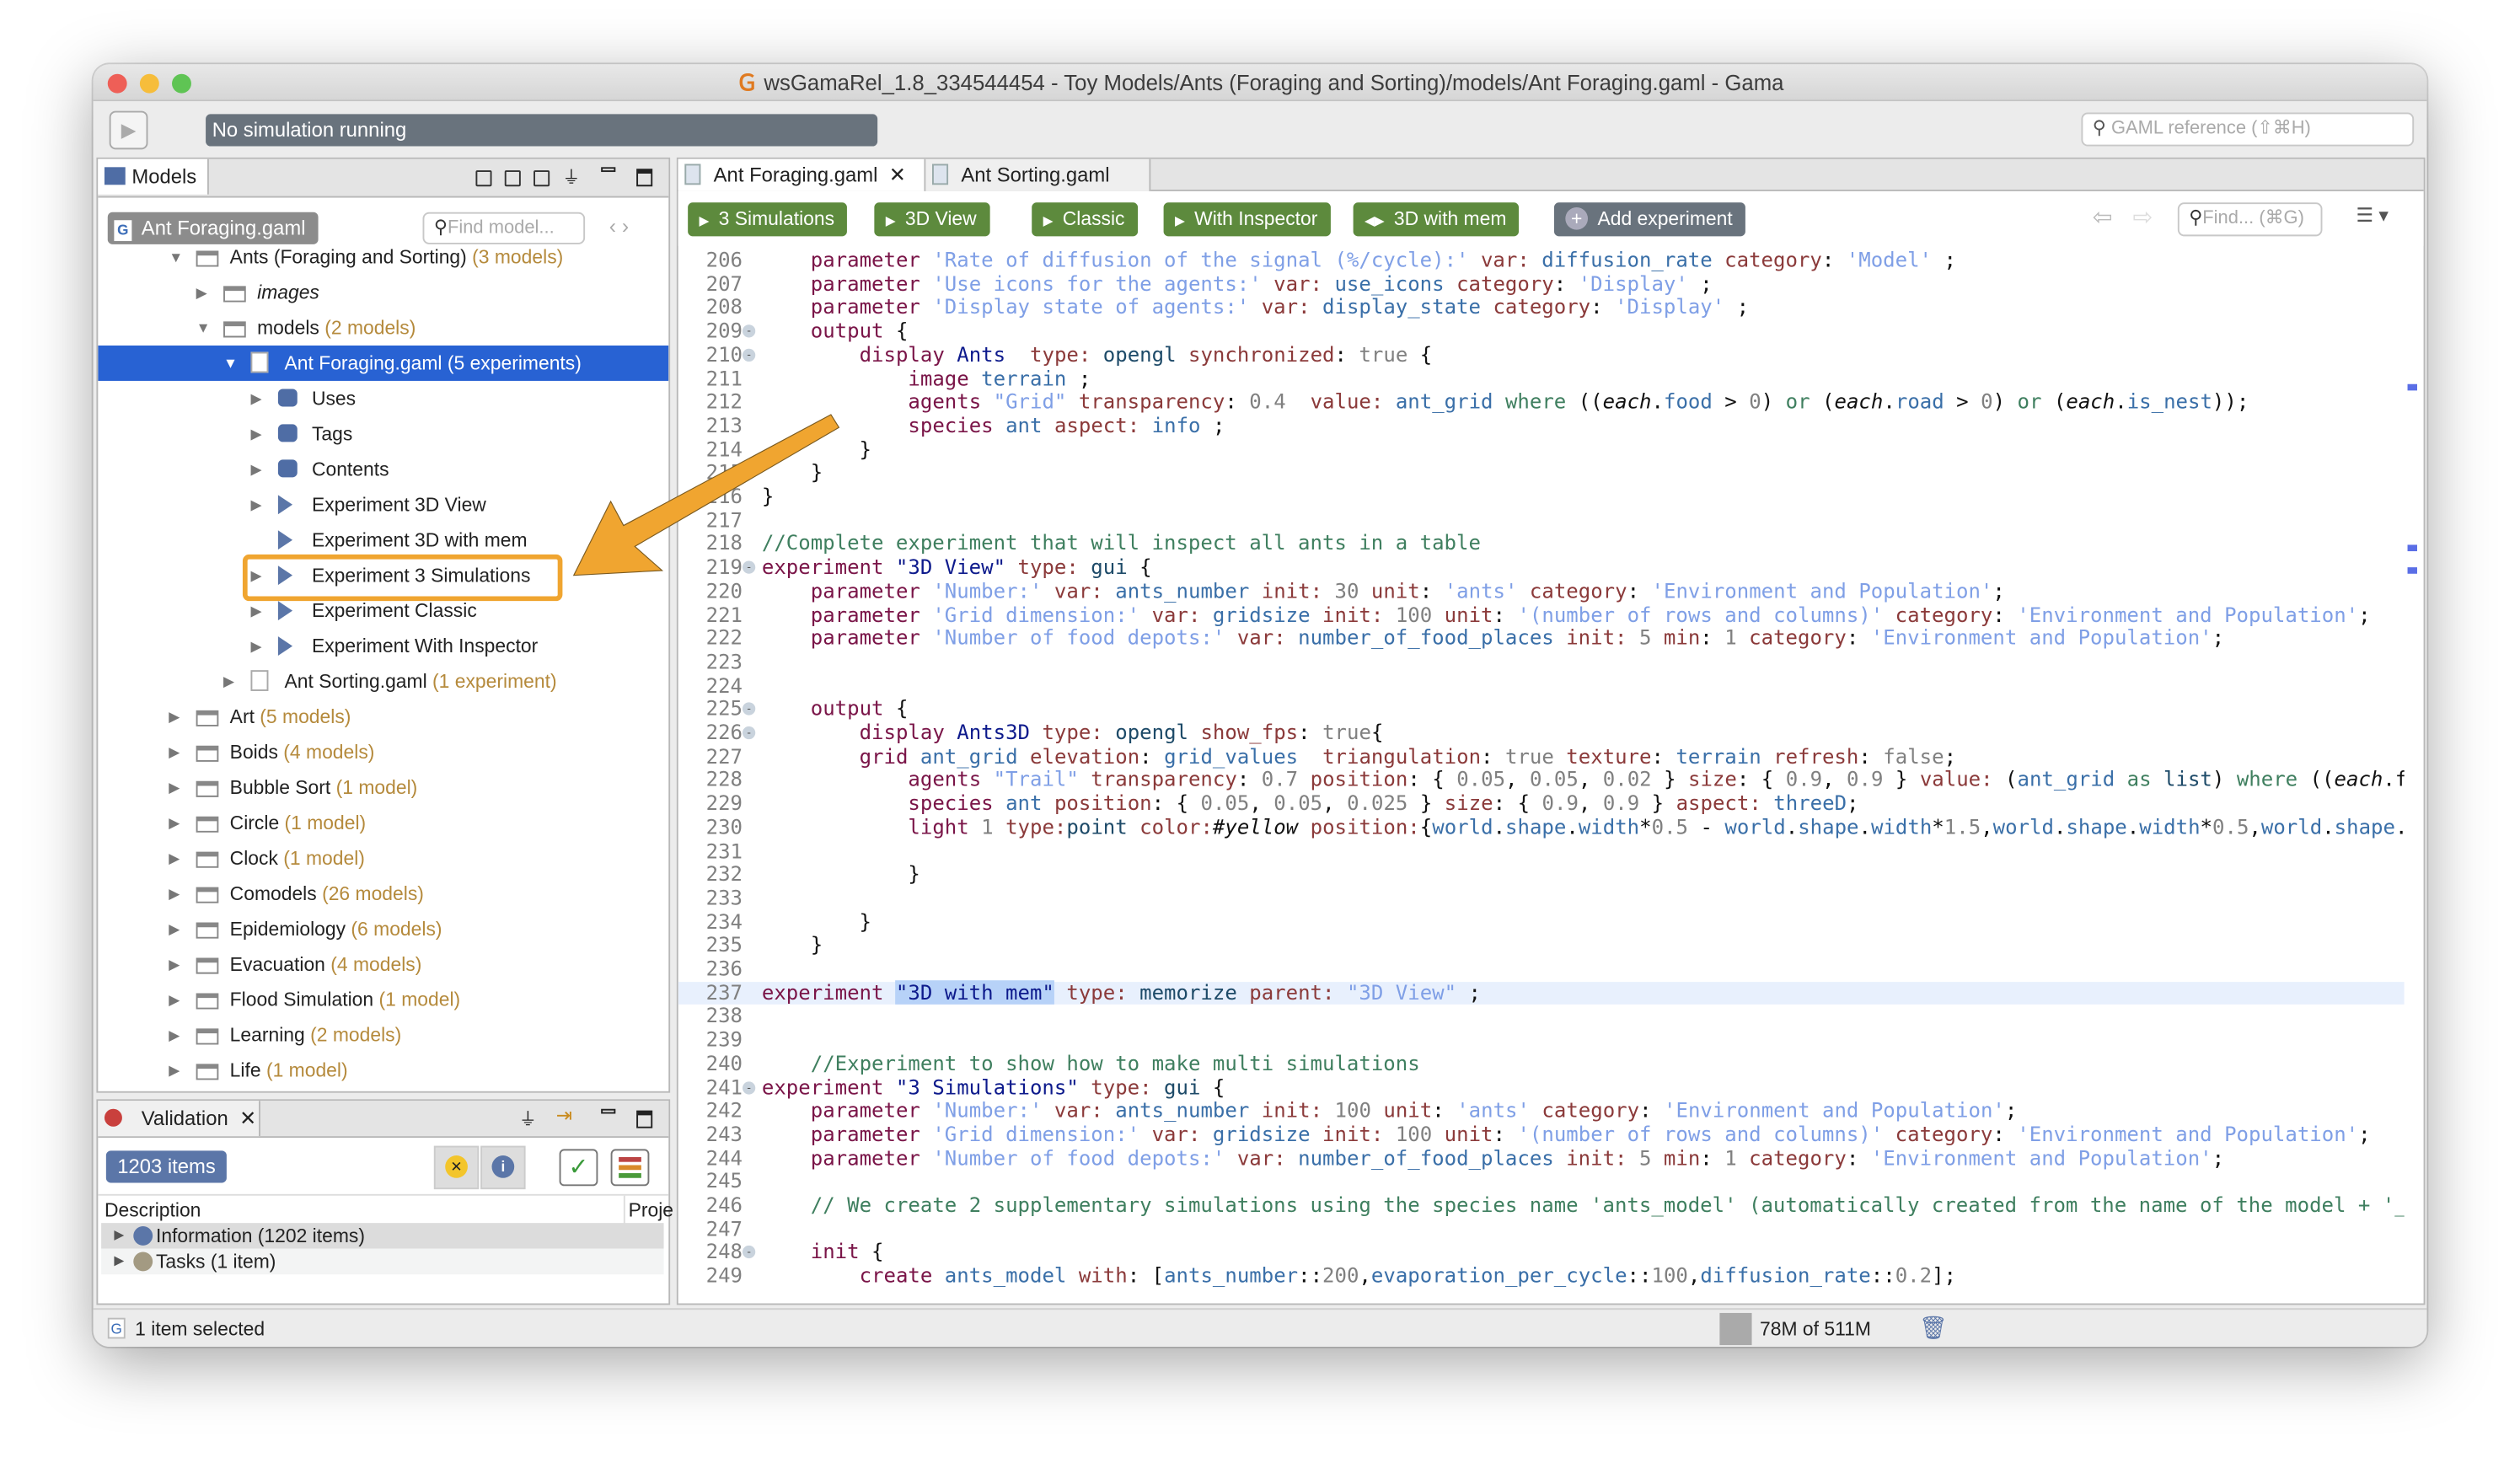 The height and width of the screenshot is (1474, 2520). I want to click on arrow-shape, so click(706, 495).